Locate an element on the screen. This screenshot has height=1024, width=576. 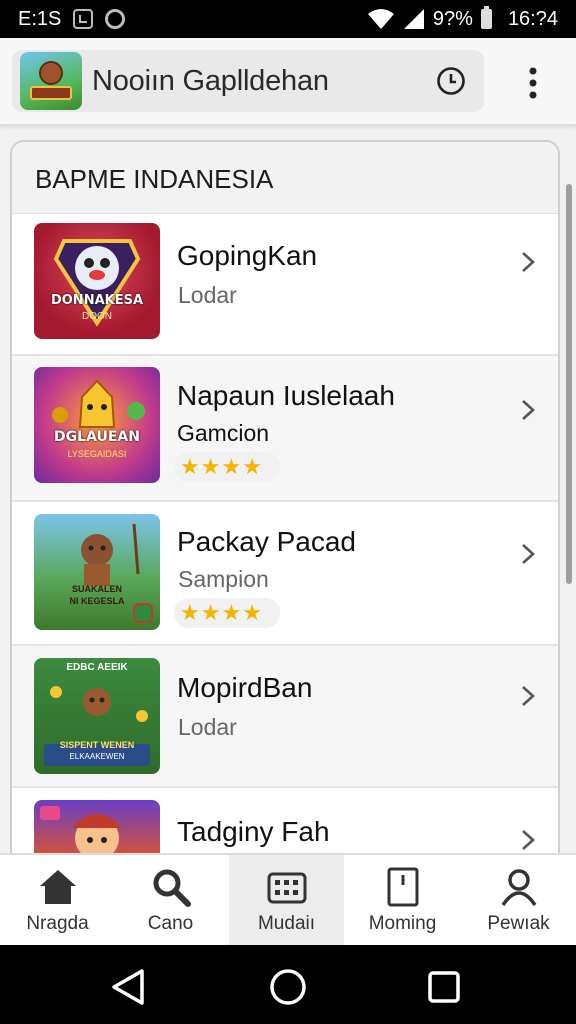
status-right: 9?% 16:?4 is located at coordinates (462, 18).